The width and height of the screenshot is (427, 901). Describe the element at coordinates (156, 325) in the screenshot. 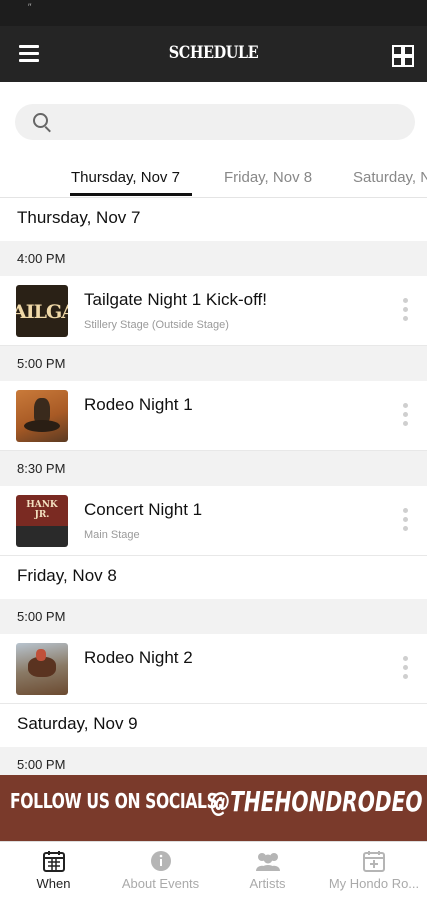

I see `event-venue: Stillery Stage (Outside Stage)` at that location.